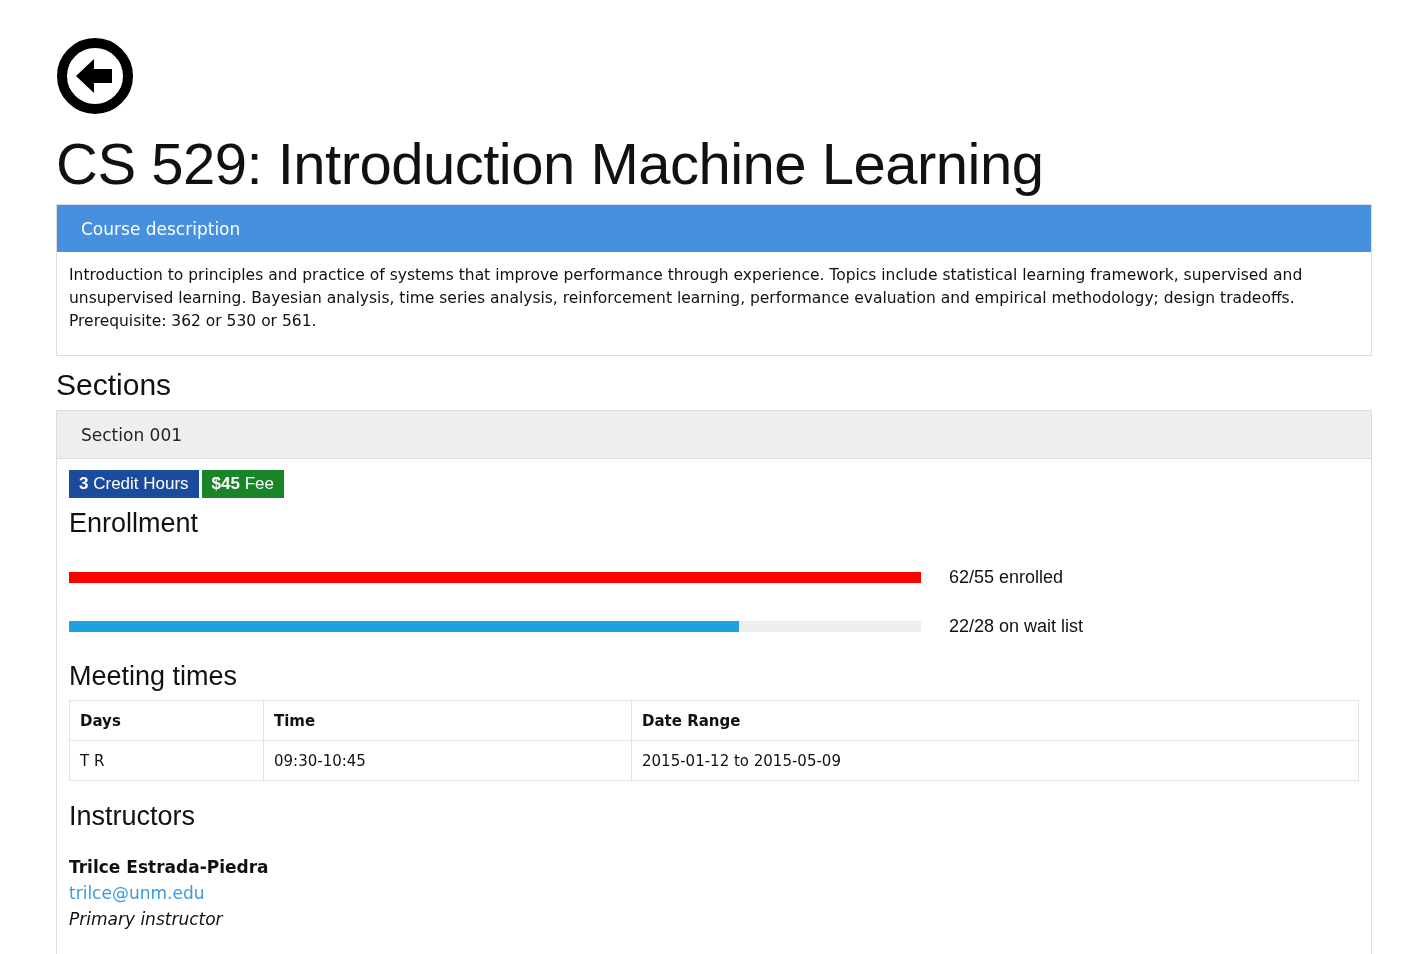 This screenshot has height=954, width=1415. I want to click on section-heading: Sections, so click(114, 385).